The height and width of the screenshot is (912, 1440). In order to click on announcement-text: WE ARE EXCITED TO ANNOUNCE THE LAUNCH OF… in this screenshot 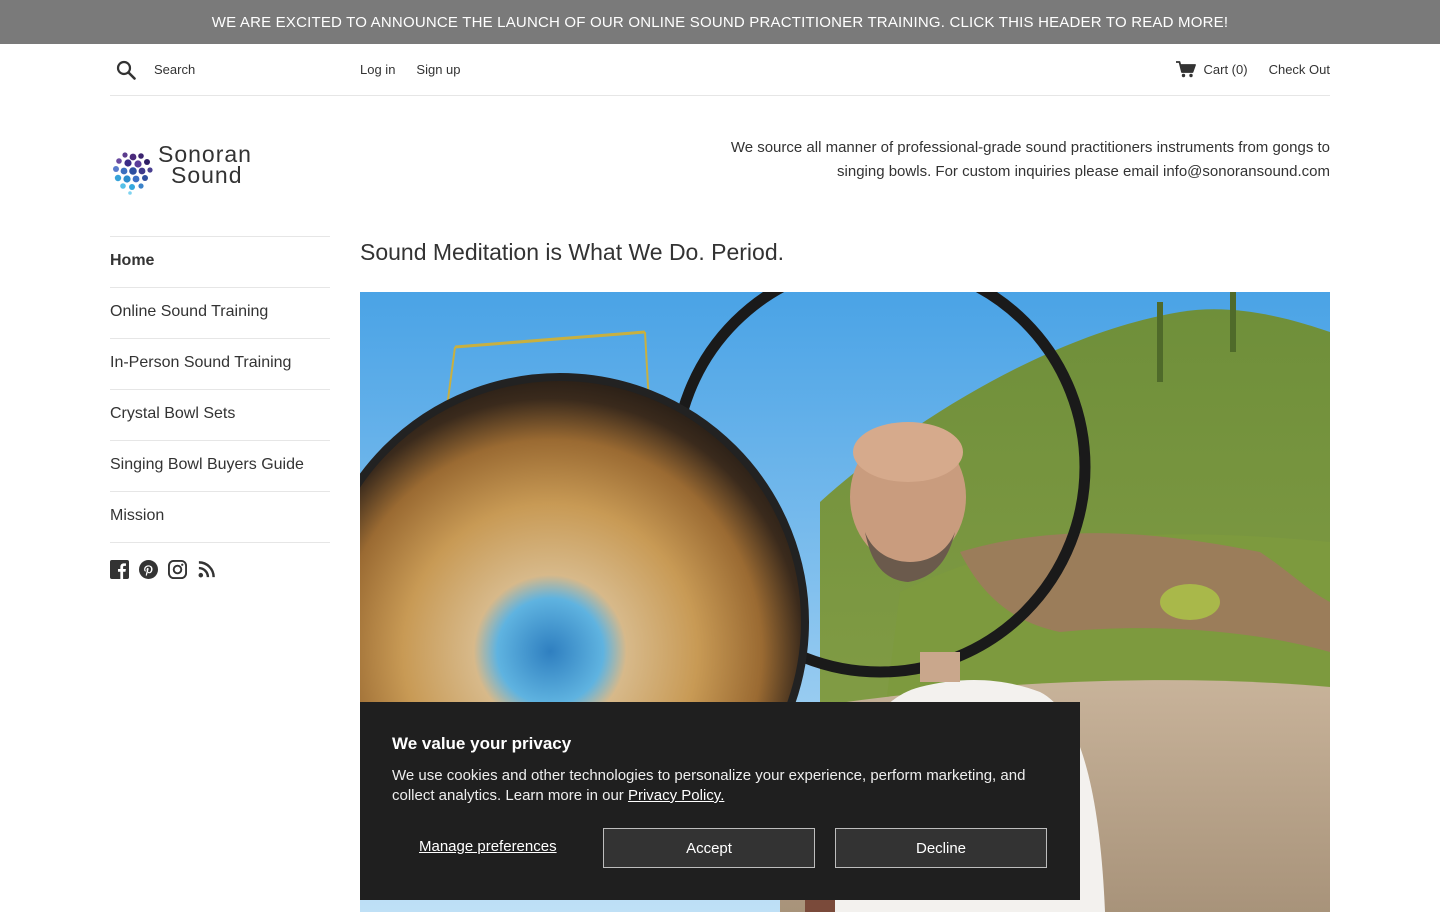, I will do `click(720, 22)`.